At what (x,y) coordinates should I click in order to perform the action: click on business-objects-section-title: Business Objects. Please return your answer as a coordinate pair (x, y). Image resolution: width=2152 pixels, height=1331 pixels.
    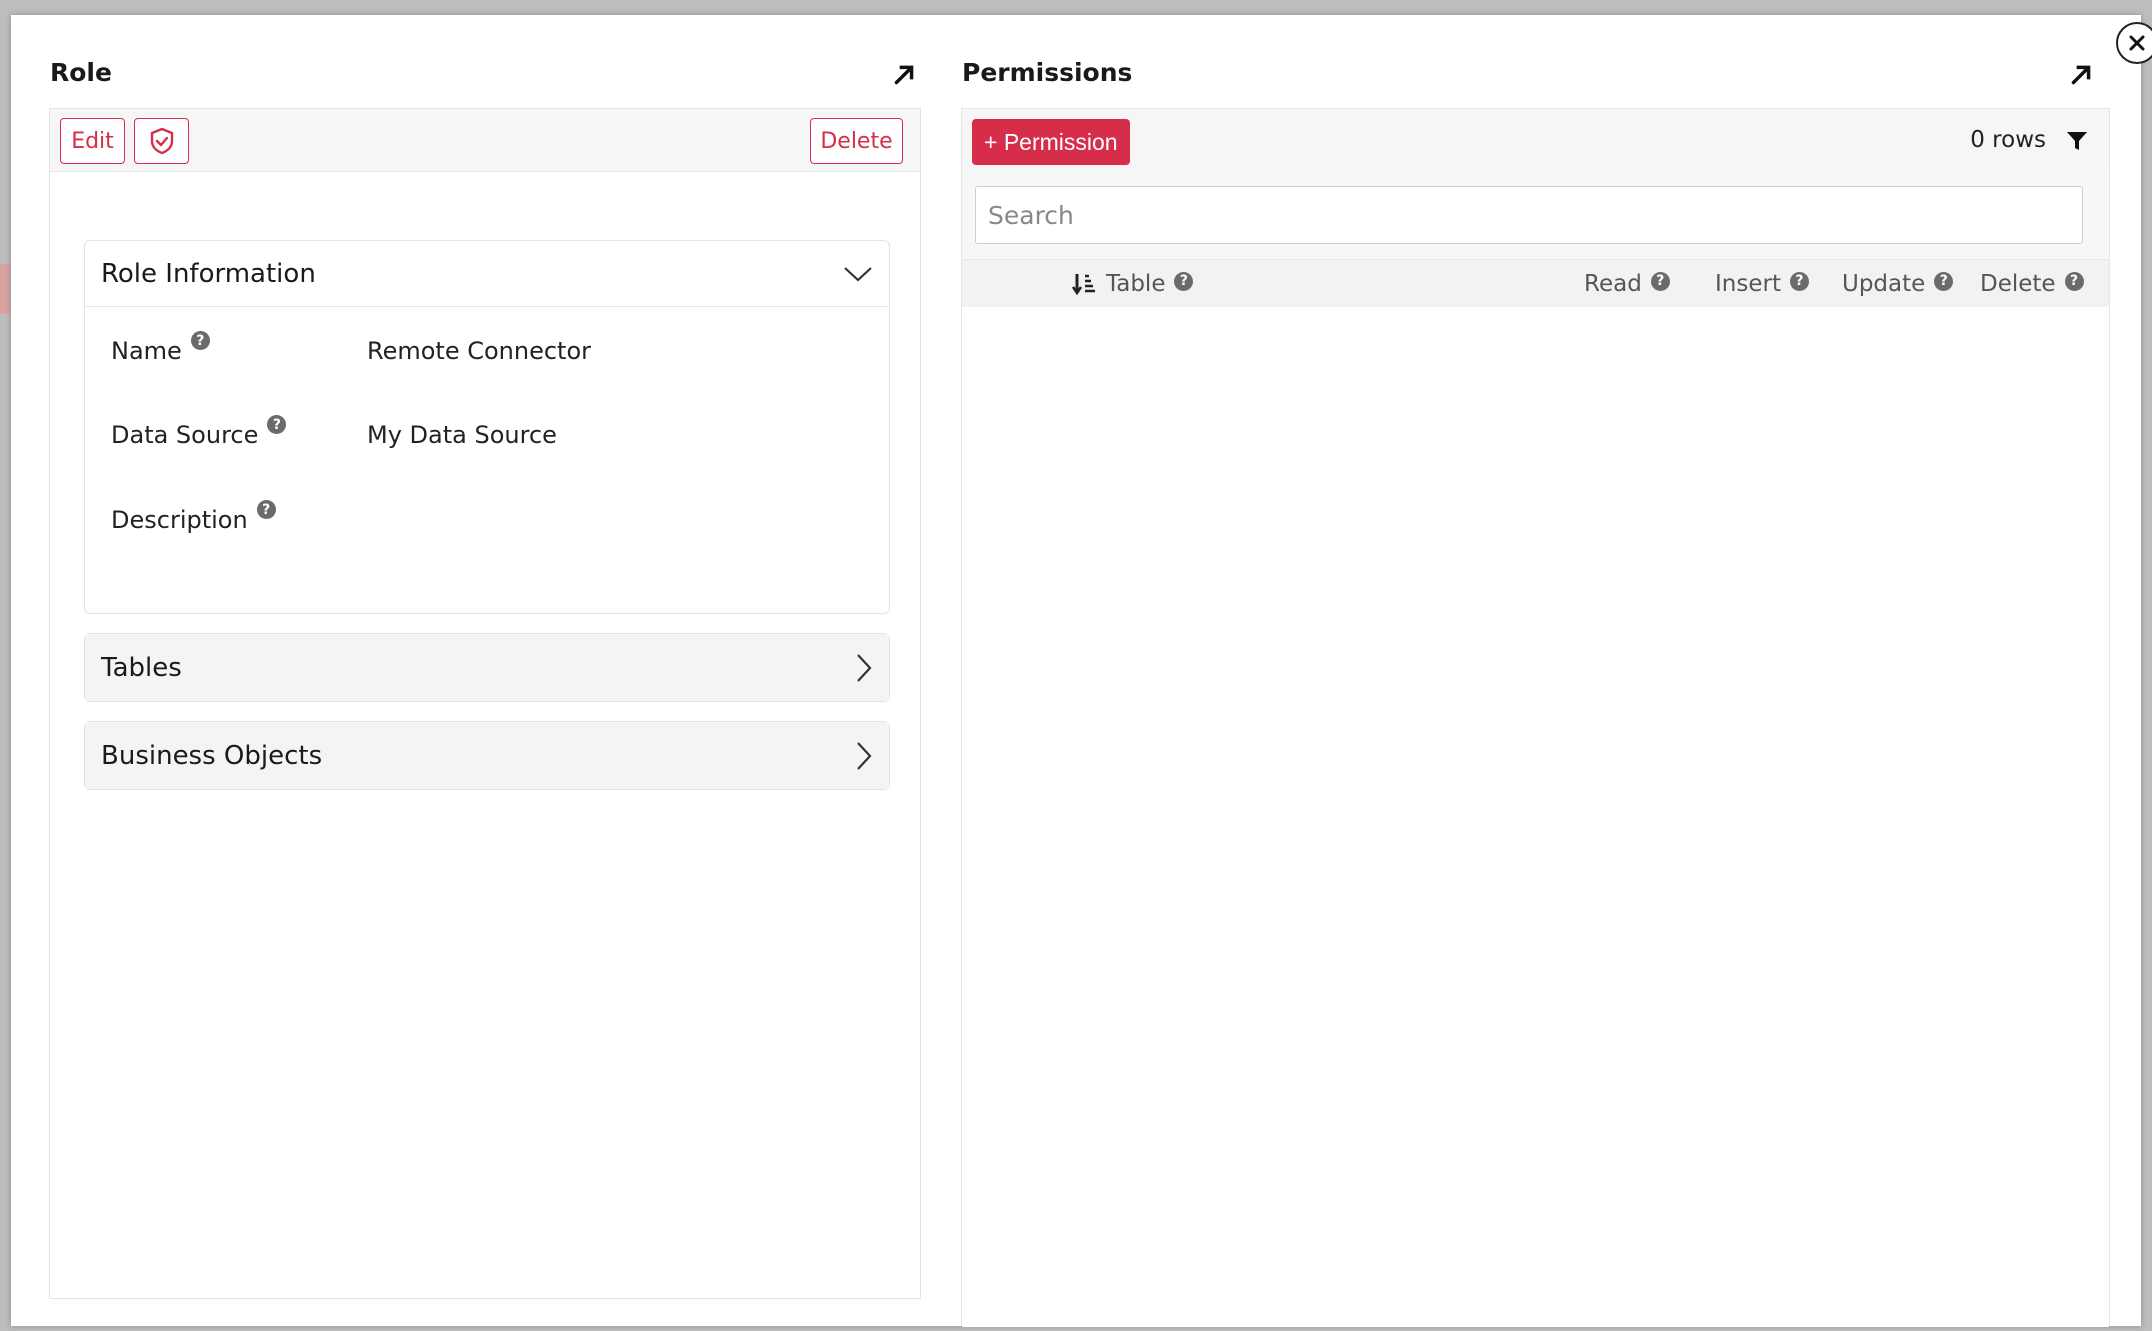
    Looking at the image, I should click on (212, 755).